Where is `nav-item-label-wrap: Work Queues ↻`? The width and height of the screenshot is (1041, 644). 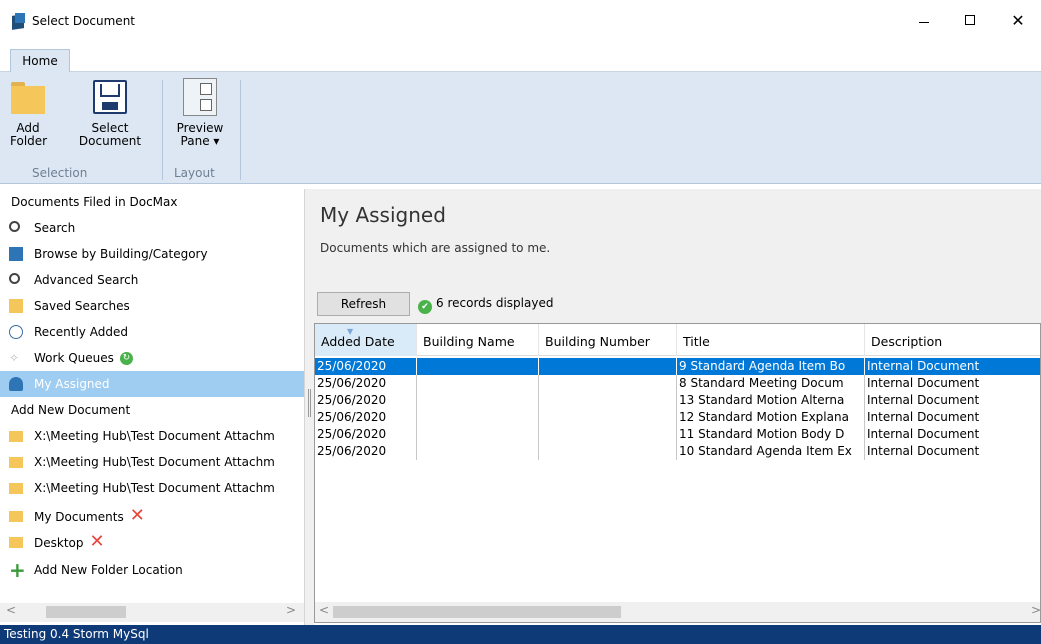
nav-item-label-wrap: Work Queues ↻ is located at coordinates (83, 358).